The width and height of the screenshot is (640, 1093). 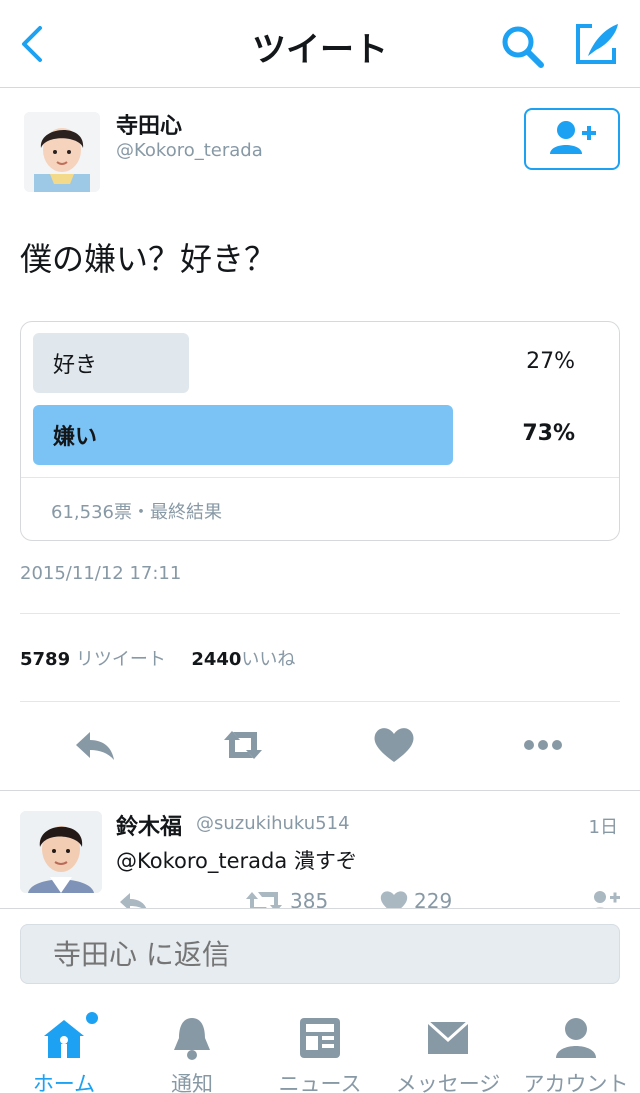 What do you see at coordinates (320, 44) in the screenshot?
I see `nav-header: ツイート` at bounding box center [320, 44].